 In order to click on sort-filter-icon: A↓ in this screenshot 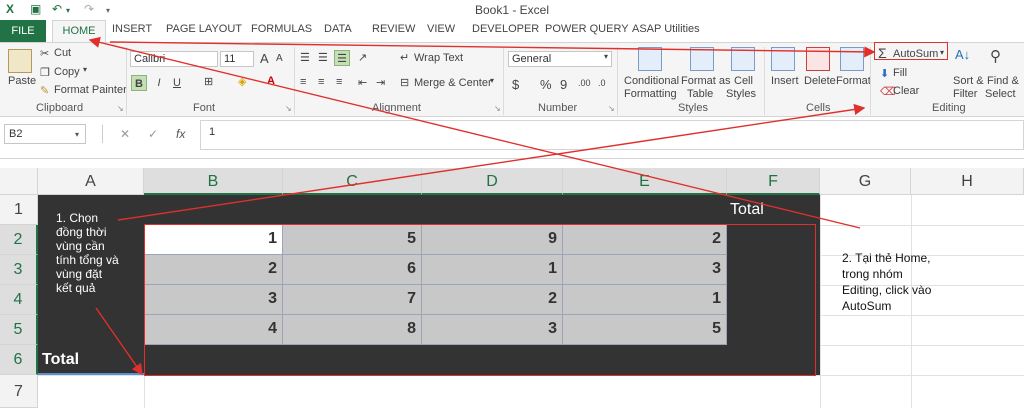, I will do `click(962, 54)`.